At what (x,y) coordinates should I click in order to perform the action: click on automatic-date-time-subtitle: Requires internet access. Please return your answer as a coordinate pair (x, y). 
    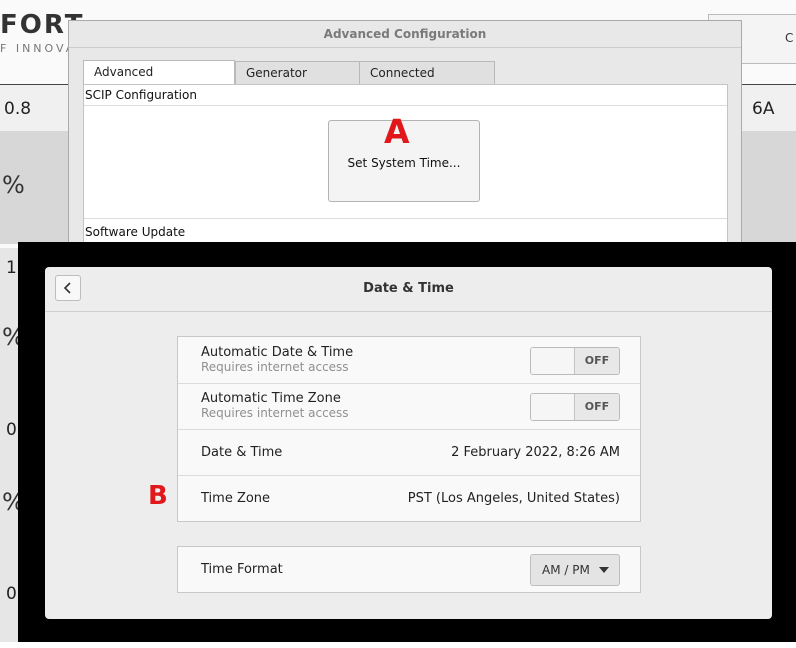
    Looking at the image, I should click on (275, 367).